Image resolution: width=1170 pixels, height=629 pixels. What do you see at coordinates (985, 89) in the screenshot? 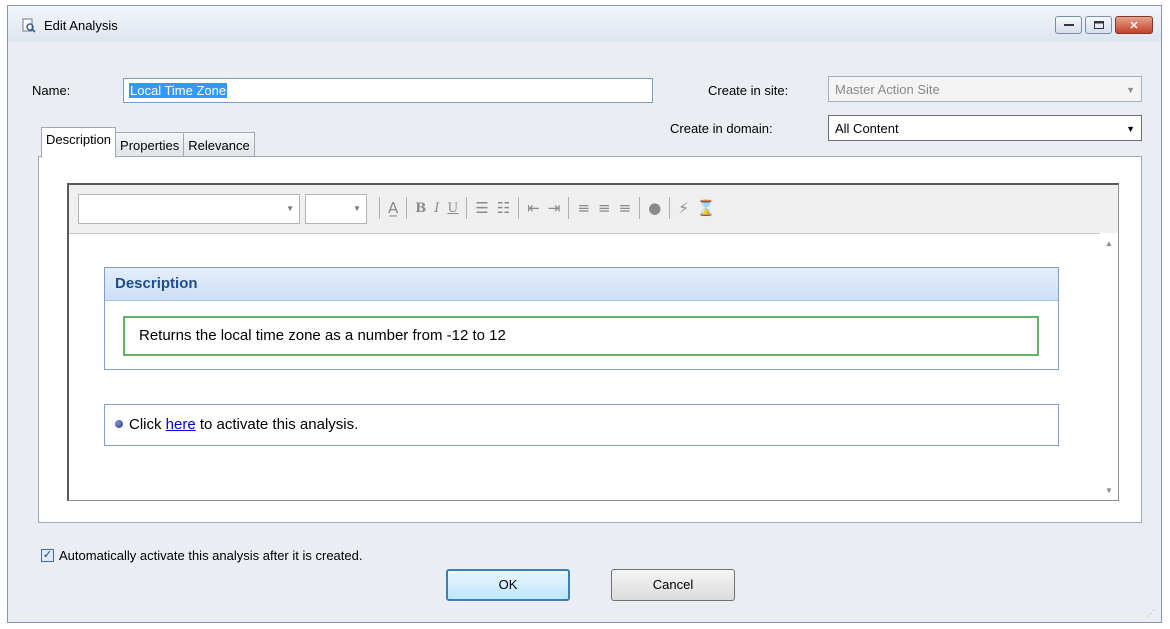
I see `site-select: Master Action Site ▼` at bounding box center [985, 89].